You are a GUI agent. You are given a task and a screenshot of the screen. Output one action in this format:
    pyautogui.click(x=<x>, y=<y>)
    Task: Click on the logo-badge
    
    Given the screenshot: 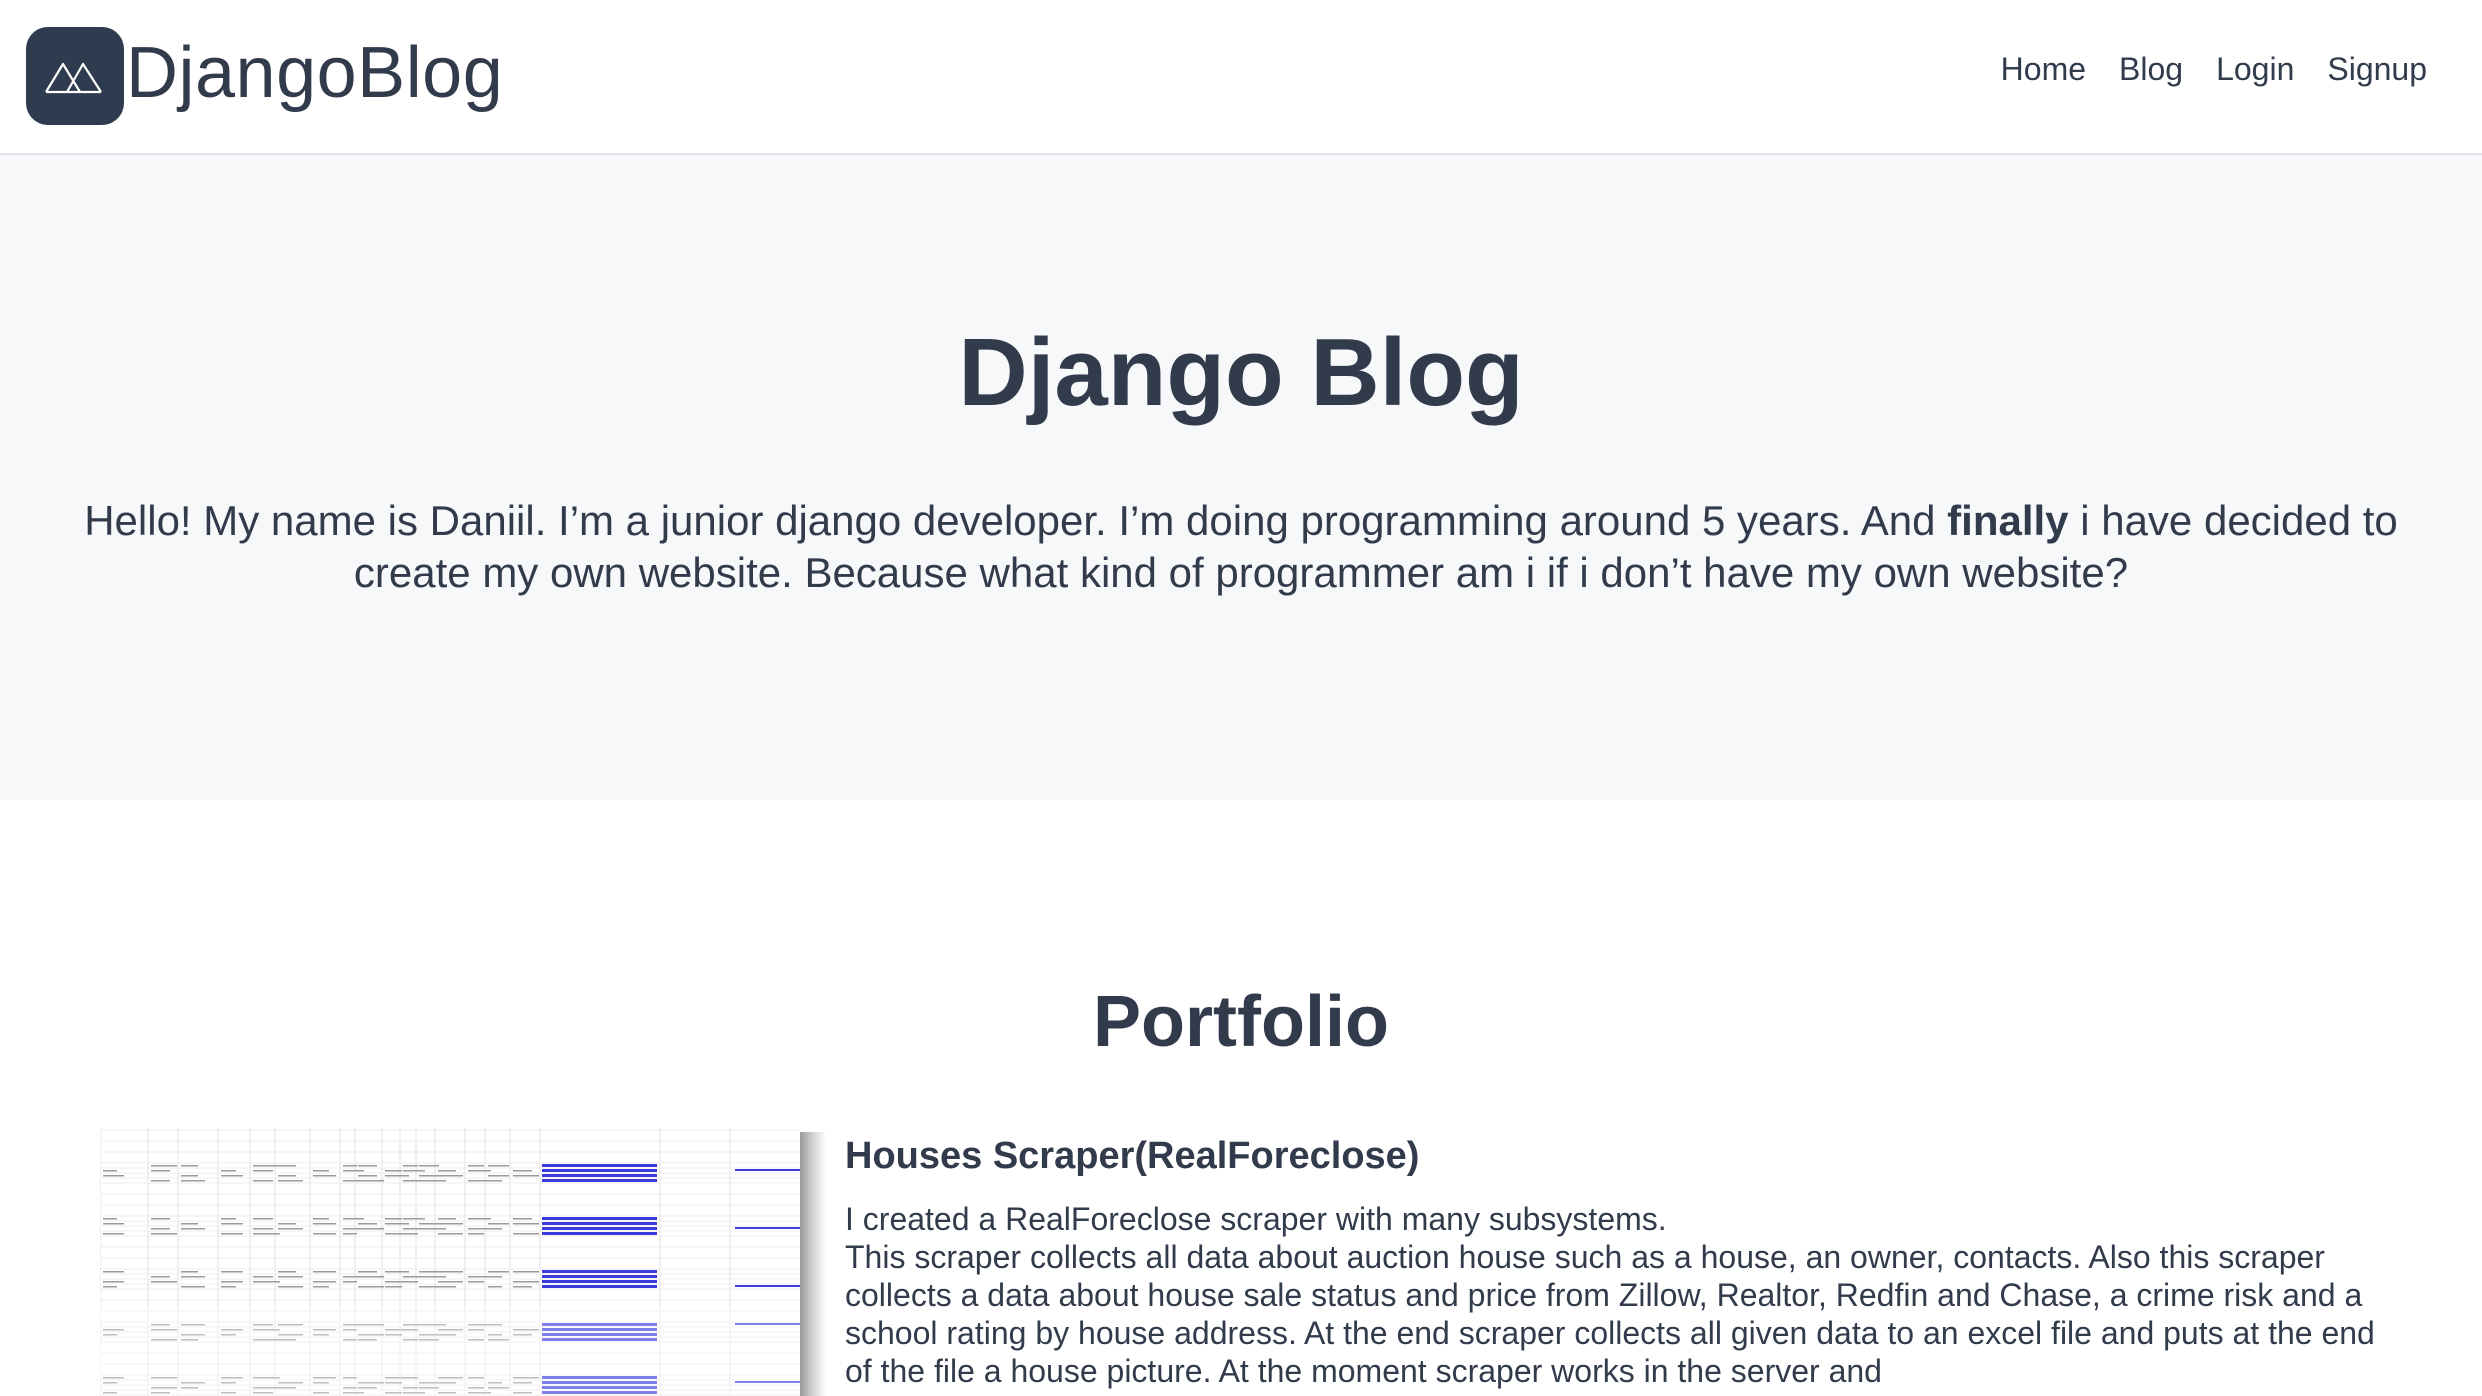 What is the action you would take?
    pyautogui.click(x=75, y=76)
    